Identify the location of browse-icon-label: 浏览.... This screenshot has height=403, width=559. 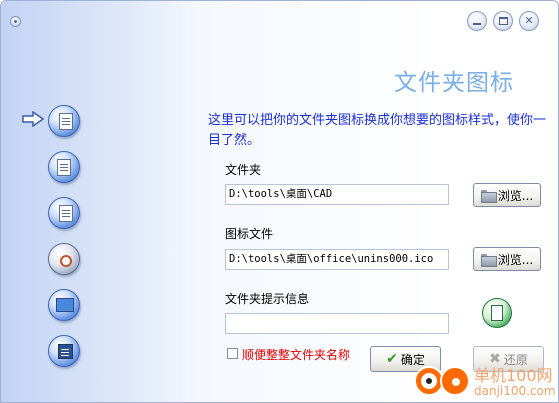
(515, 259).